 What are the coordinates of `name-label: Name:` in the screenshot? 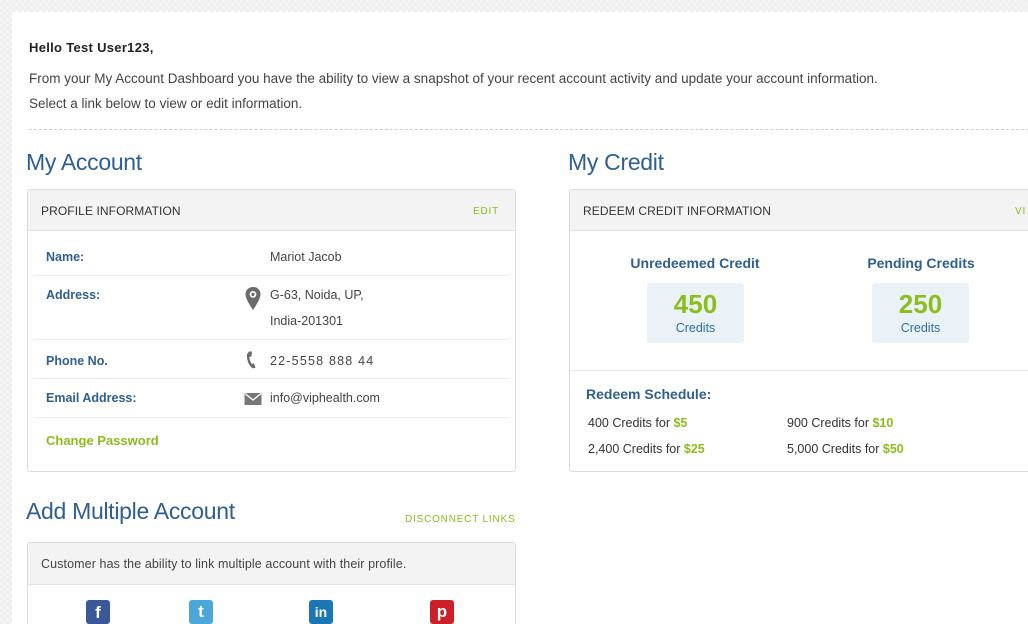 It's located at (65, 257).